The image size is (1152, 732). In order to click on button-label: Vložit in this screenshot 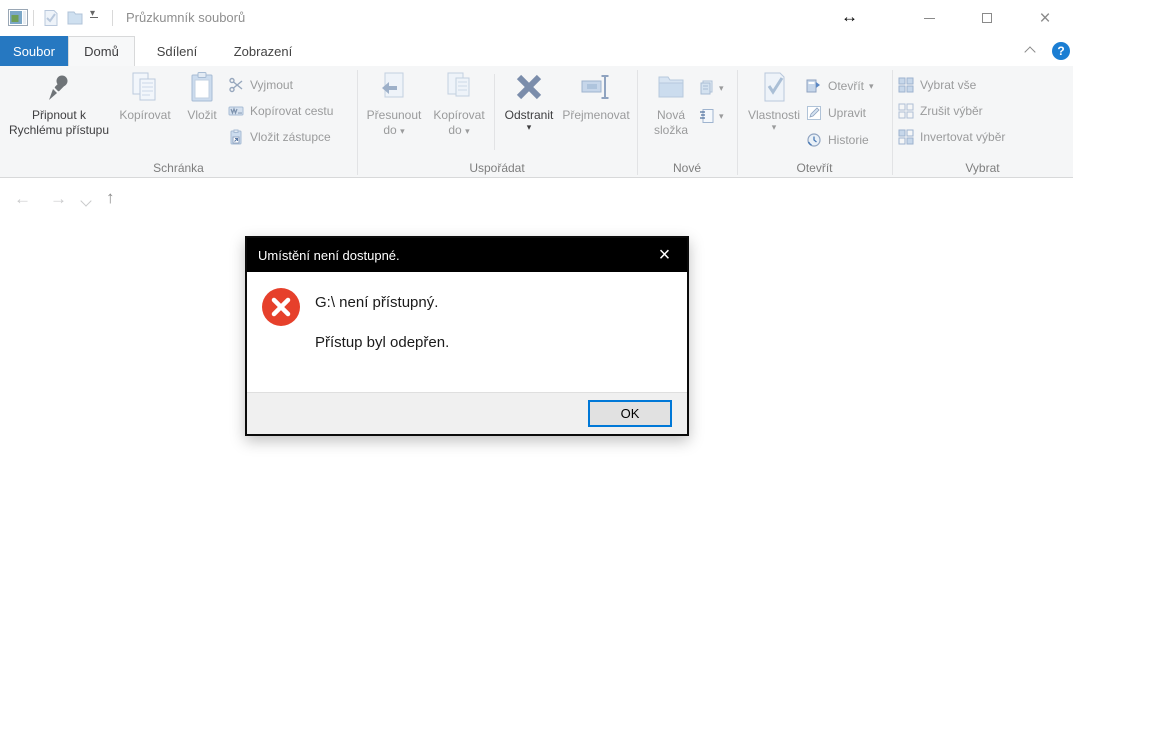, I will do `click(202, 115)`.